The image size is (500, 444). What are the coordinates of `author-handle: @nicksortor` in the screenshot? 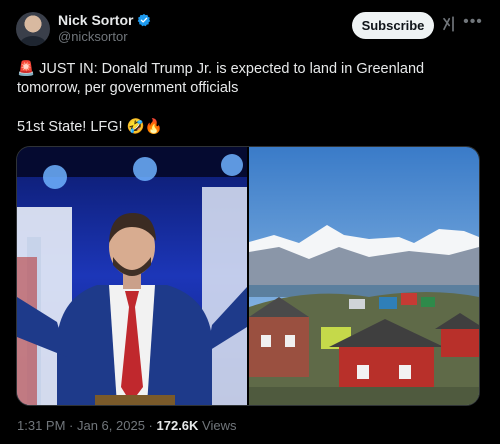 It's located at (93, 36).